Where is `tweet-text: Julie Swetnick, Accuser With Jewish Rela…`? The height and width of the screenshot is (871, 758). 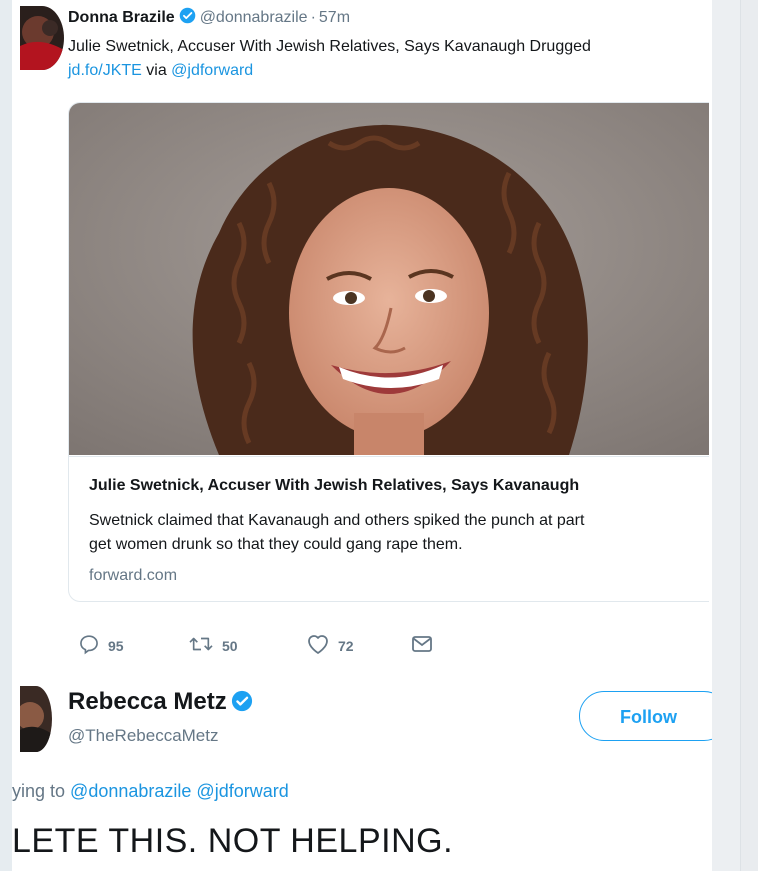 tweet-text: Julie Swetnick, Accuser With Jewish Rela… is located at coordinates (388, 59).